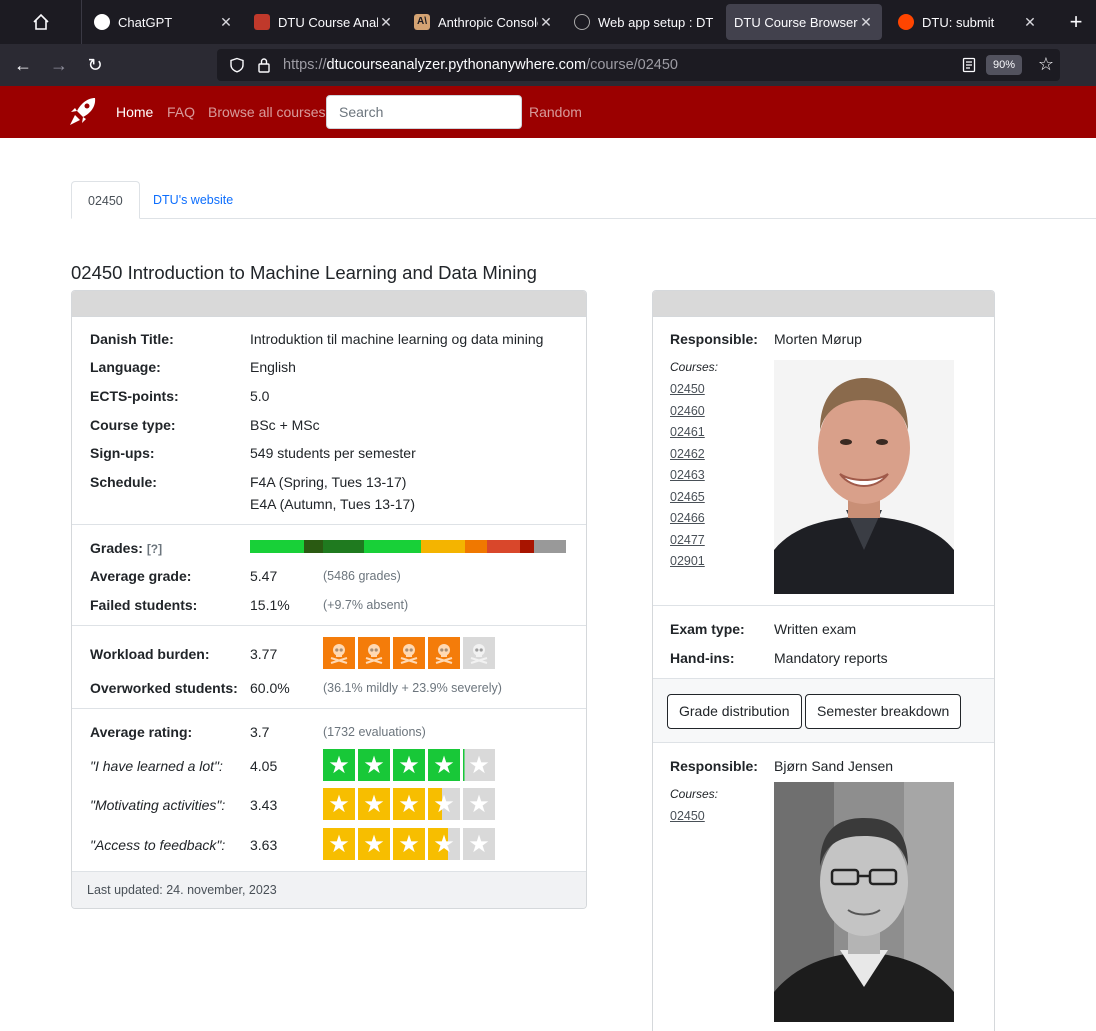 Image resolution: width=1096 pixels, height=1031 pixels. I want to click on course-link: 02460, so click(687, 411).